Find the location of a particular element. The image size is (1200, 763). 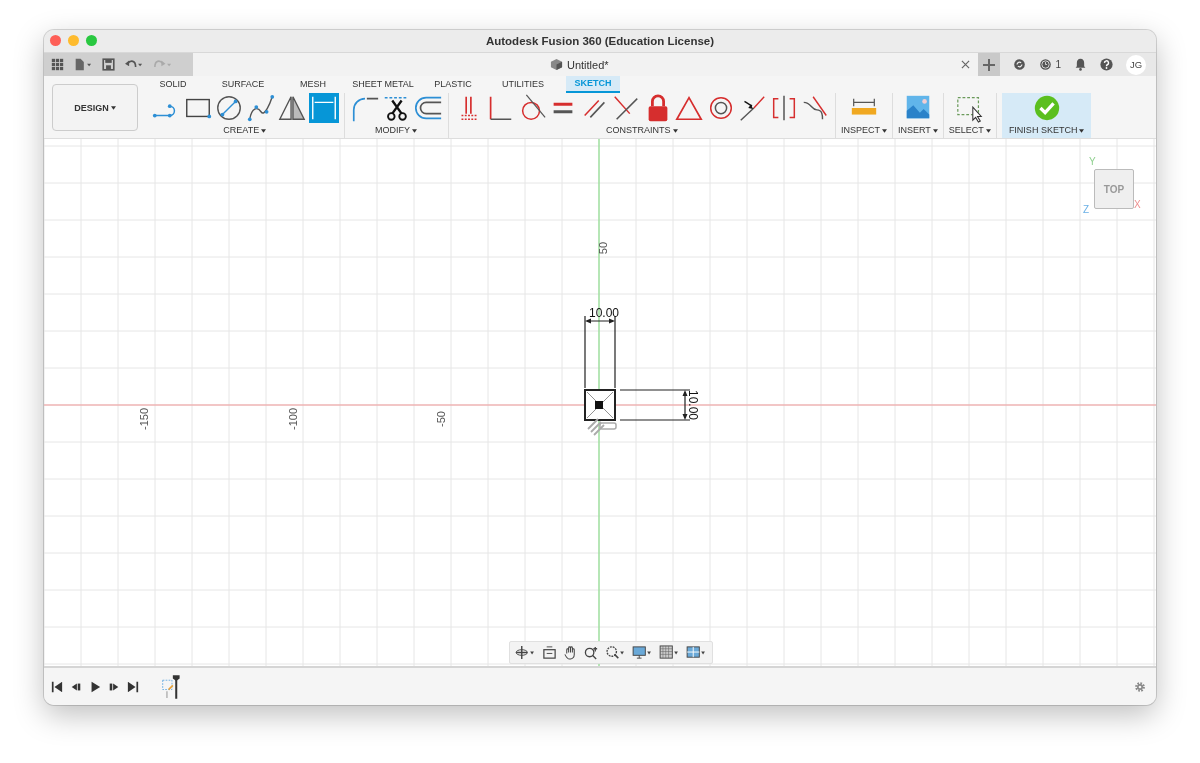

bell-icon is located at coordinates (1080, 64).